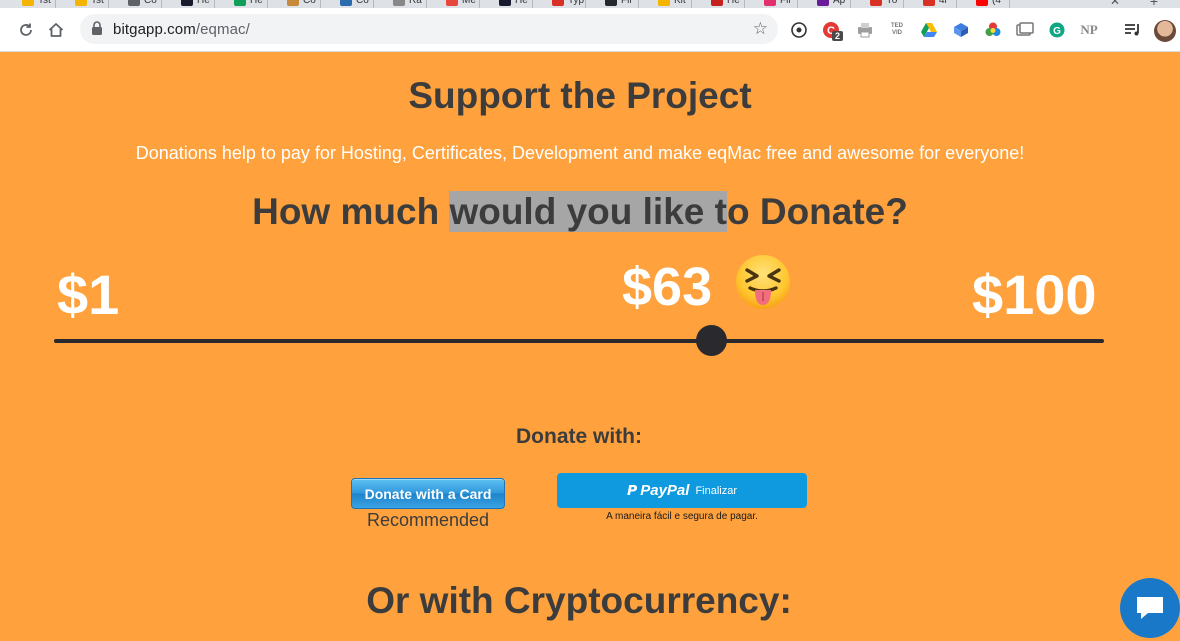 The image size is (1180, 641). Describe the element at coordinates (222, 29) in the screenshot. I see `url-path: /eqmac/` at that location.